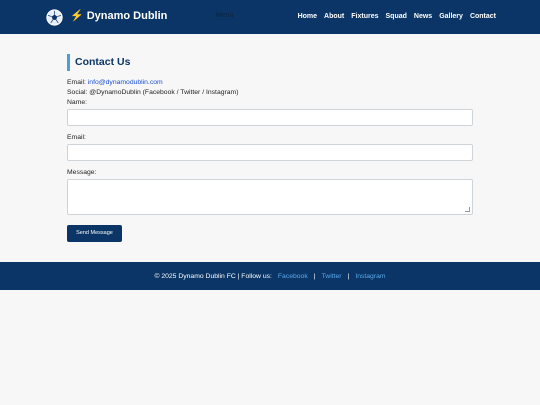 Image resolution: width=540 pixels, height=405 pixels. Describe the element at coordinates (270, 83) in the screenshot. I see `contact-email-line: Email: info@dynamodublin.com` at that location.